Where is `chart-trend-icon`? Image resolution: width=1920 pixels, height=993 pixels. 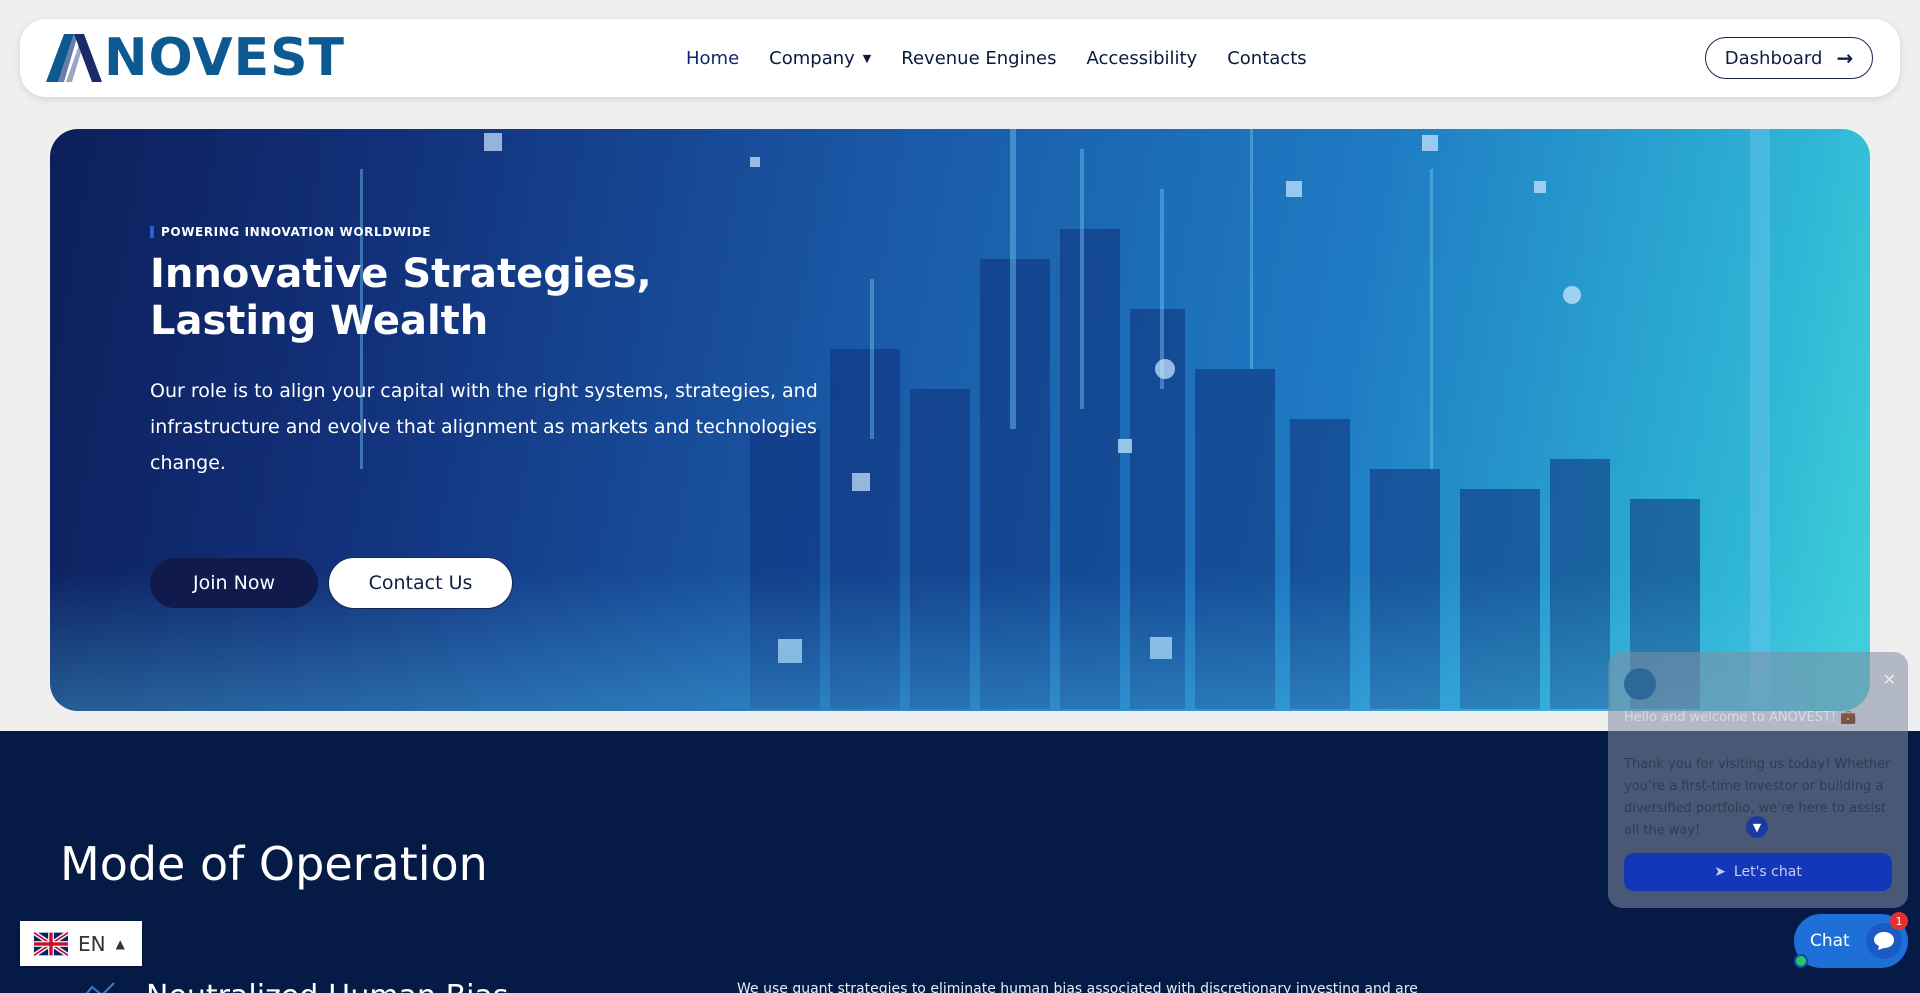 chart-trend-icon is located at coordinates (100, 987).